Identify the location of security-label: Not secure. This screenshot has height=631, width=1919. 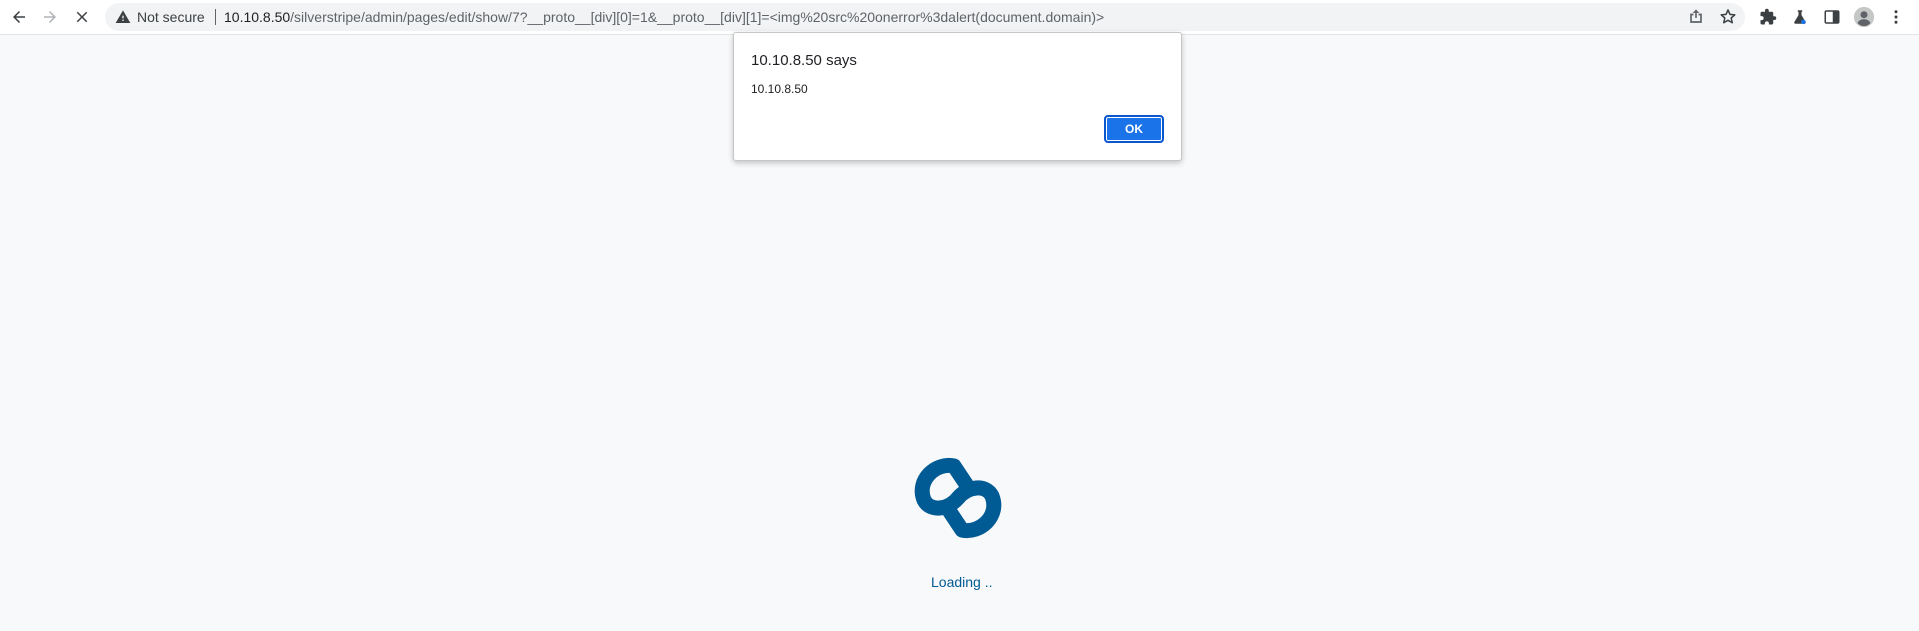
(171, 17).